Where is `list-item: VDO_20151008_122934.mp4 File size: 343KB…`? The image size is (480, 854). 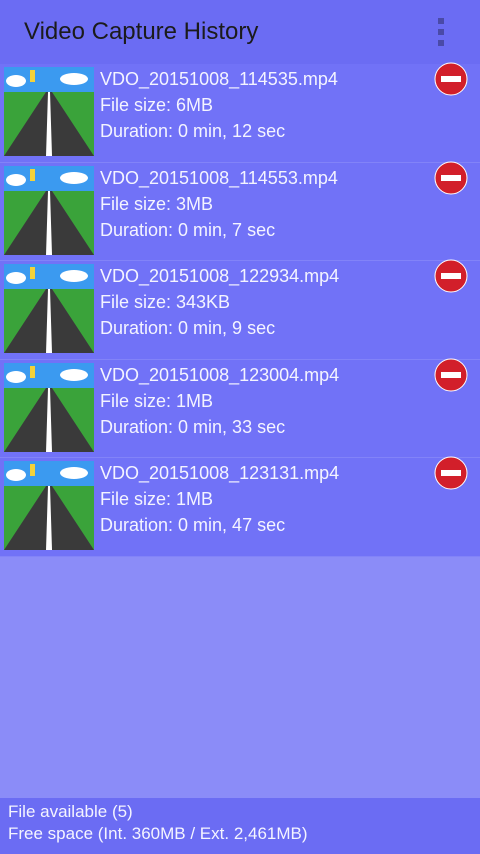 list-item: VDO_20151008_122934.mp4 File size: 343KB… is located at coordinates (240, 309).